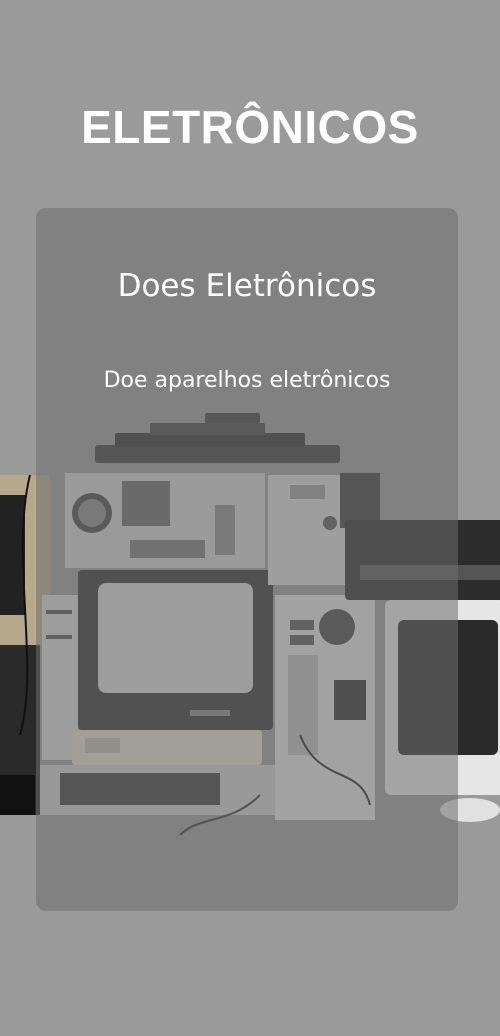 This screenshot has height=1036, width=500. What do you see at coordinates (247, 286) in the screenshot?
I see `card-title: Does Eletrônicos` at bounding box center [247, 286].